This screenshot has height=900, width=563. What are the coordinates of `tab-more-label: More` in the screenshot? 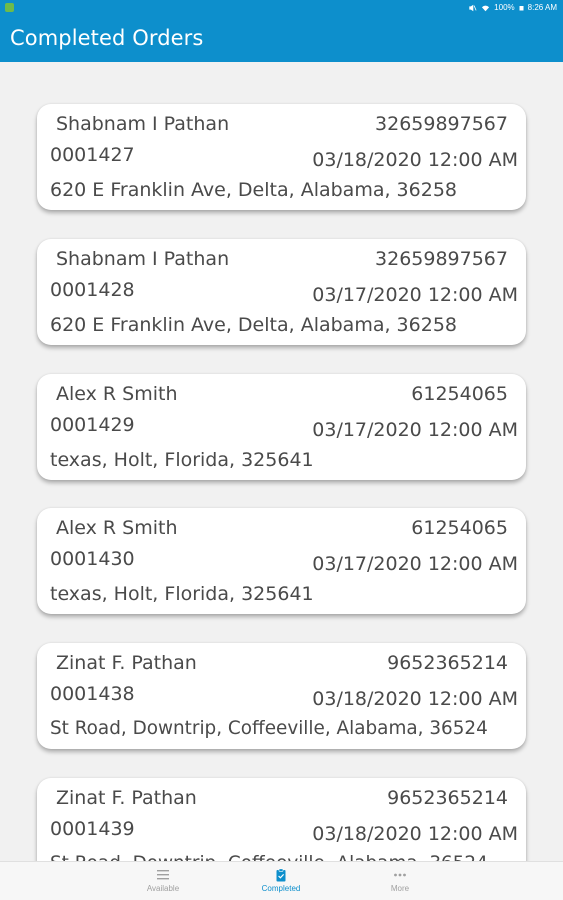 It's located at (400, 888).